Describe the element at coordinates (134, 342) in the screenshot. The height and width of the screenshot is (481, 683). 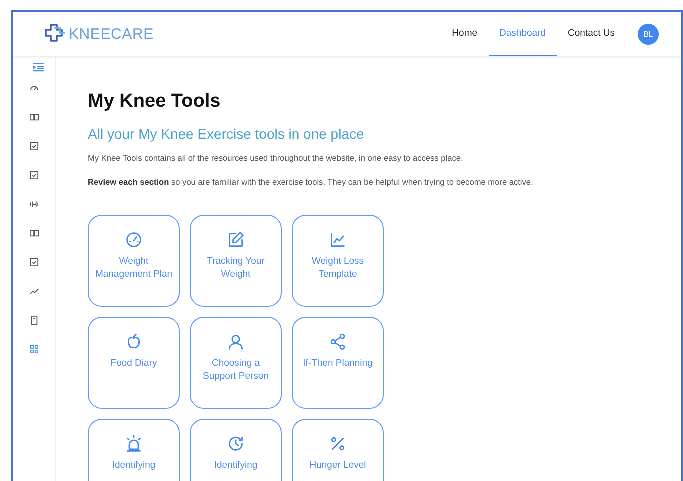
I see `apple-icon` at that location.